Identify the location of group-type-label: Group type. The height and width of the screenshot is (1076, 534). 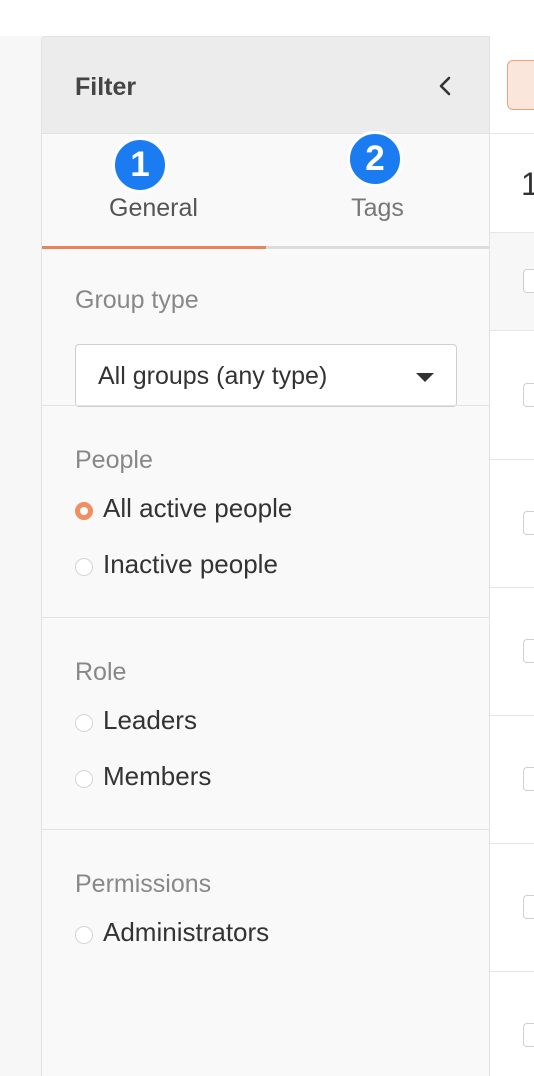
(137, 300).